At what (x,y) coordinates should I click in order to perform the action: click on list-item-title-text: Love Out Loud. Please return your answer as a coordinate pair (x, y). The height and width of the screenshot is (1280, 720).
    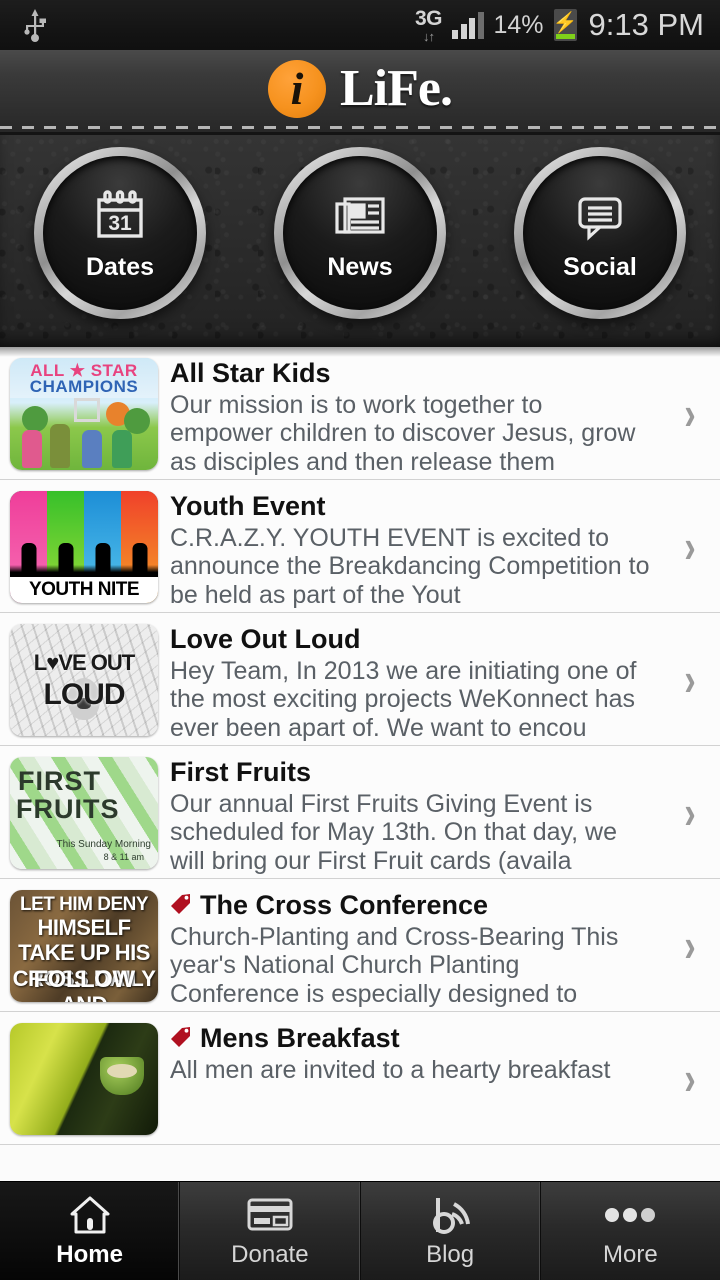
    Looking at the image, I should click on (265, 639).